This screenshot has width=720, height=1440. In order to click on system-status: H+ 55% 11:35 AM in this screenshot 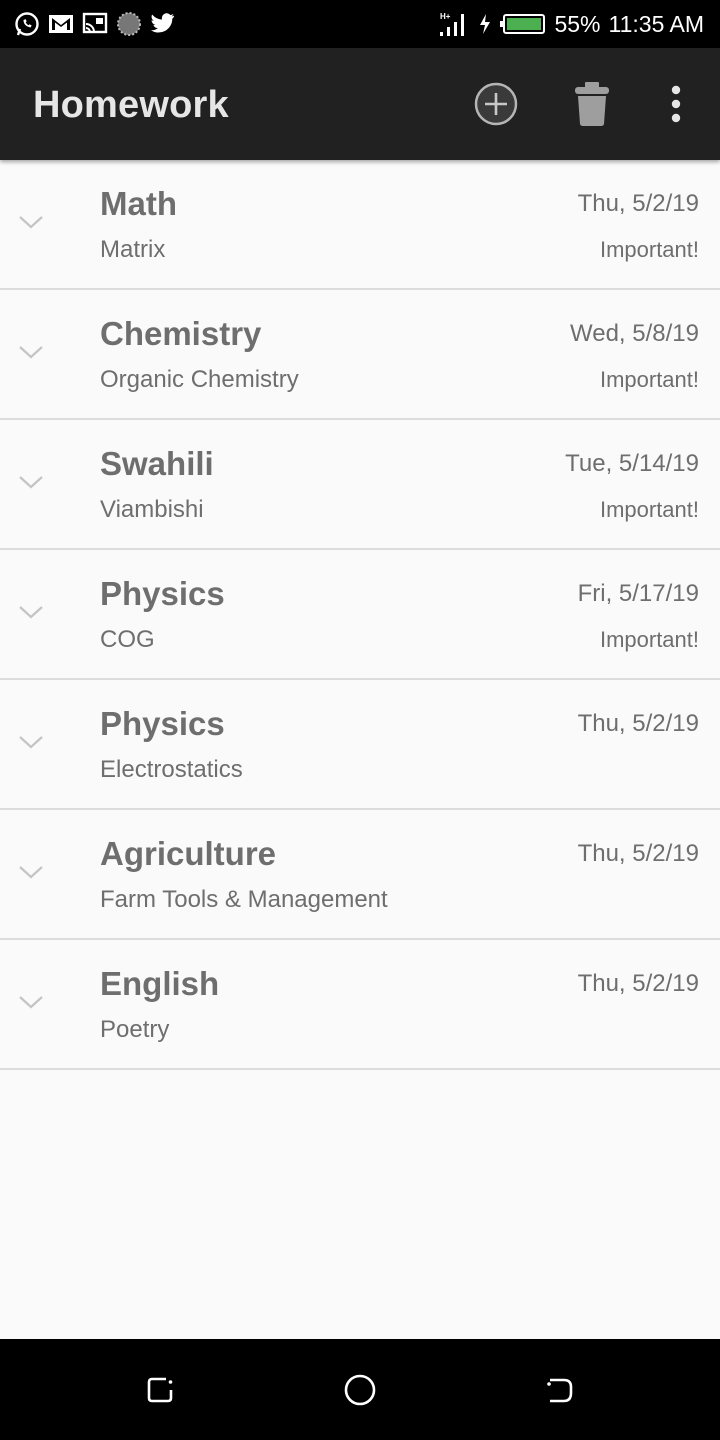, I will do `click(571, 24)`.